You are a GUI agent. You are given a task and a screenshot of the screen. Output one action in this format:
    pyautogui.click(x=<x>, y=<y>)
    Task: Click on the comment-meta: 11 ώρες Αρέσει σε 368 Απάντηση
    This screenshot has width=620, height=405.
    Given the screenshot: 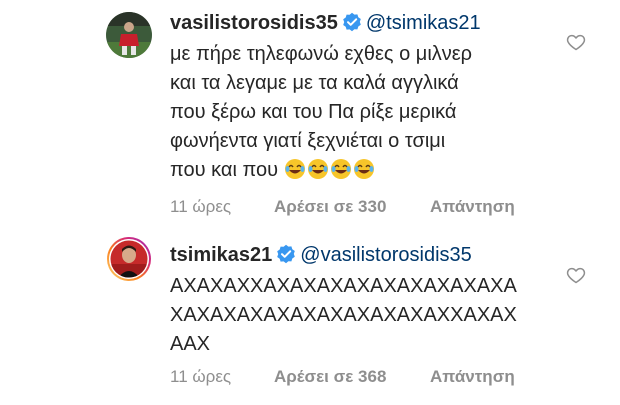 What is the action you would take?
    pyautogui.click(x=365, y=377)
    